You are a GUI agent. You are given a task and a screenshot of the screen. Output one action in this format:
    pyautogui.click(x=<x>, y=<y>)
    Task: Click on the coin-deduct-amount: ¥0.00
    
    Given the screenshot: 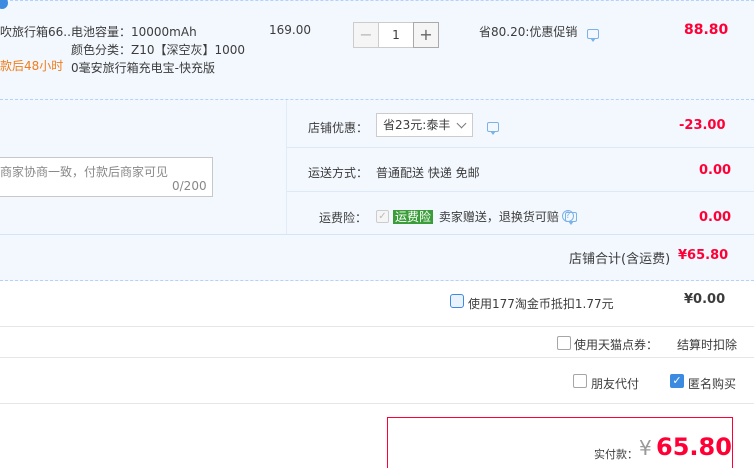 What is the action you would take?
    pyautogui.click(x=705, y=299)
    